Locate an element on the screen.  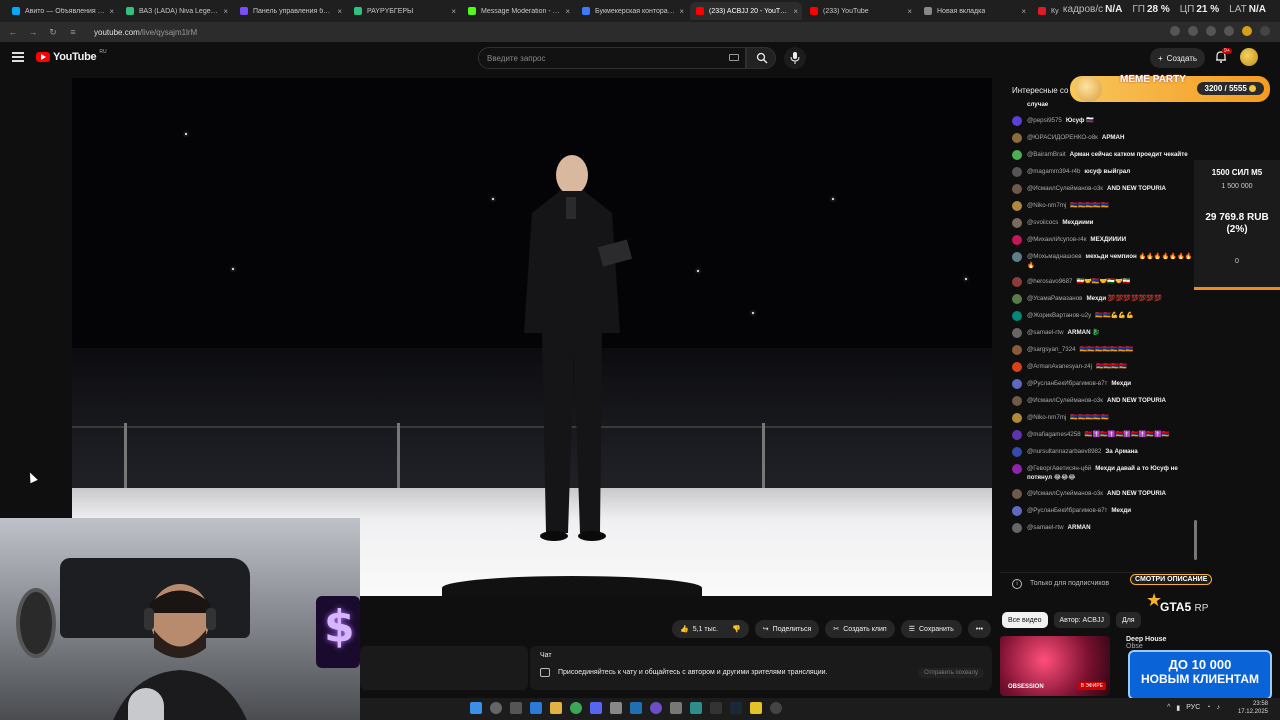
browser-tab: Букмекерская контора BetB × is located at coordinates (632, 11).